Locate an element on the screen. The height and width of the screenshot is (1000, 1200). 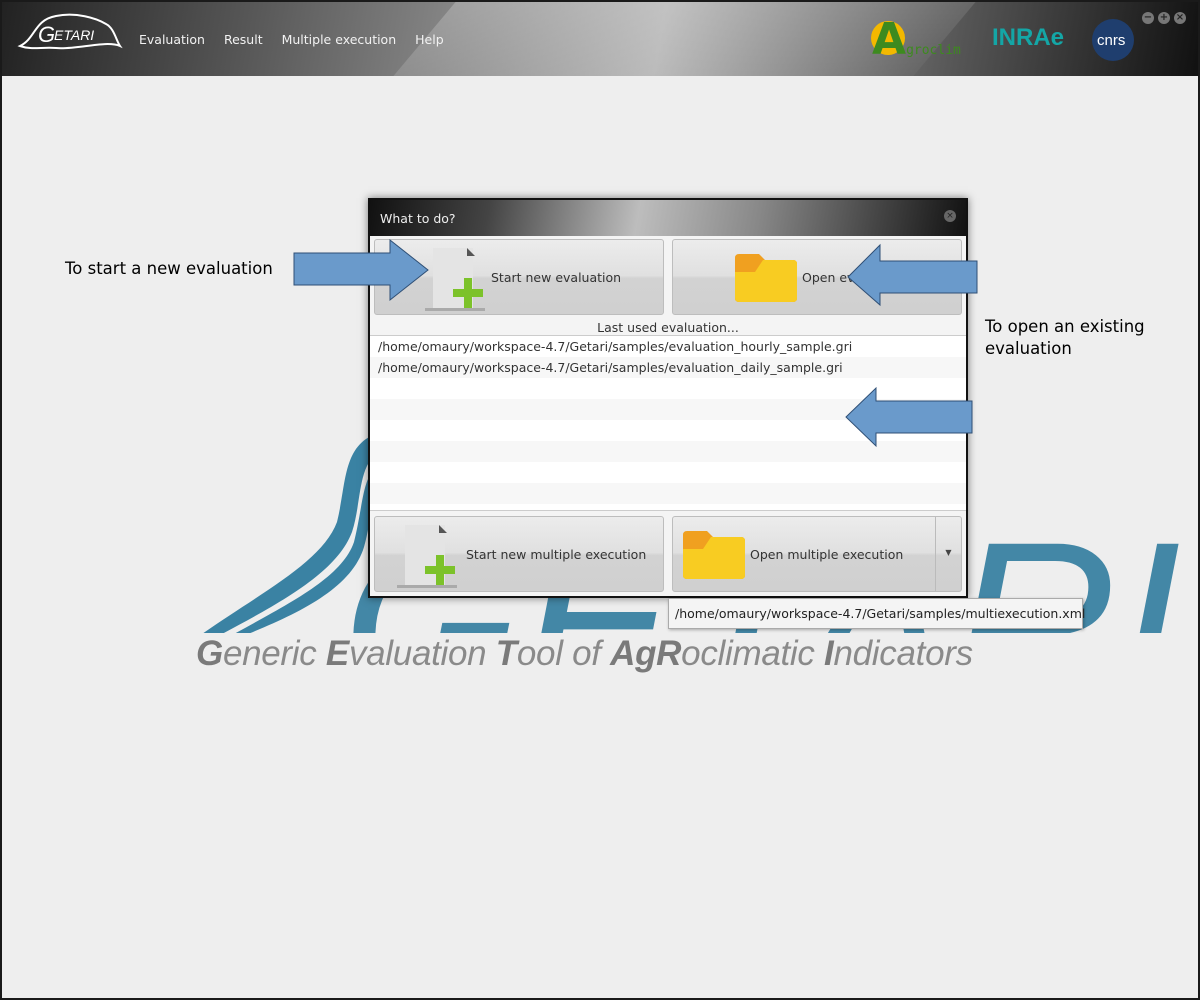
annotation-start-new: To start a new evaluation is located at coordinates (169, 268).